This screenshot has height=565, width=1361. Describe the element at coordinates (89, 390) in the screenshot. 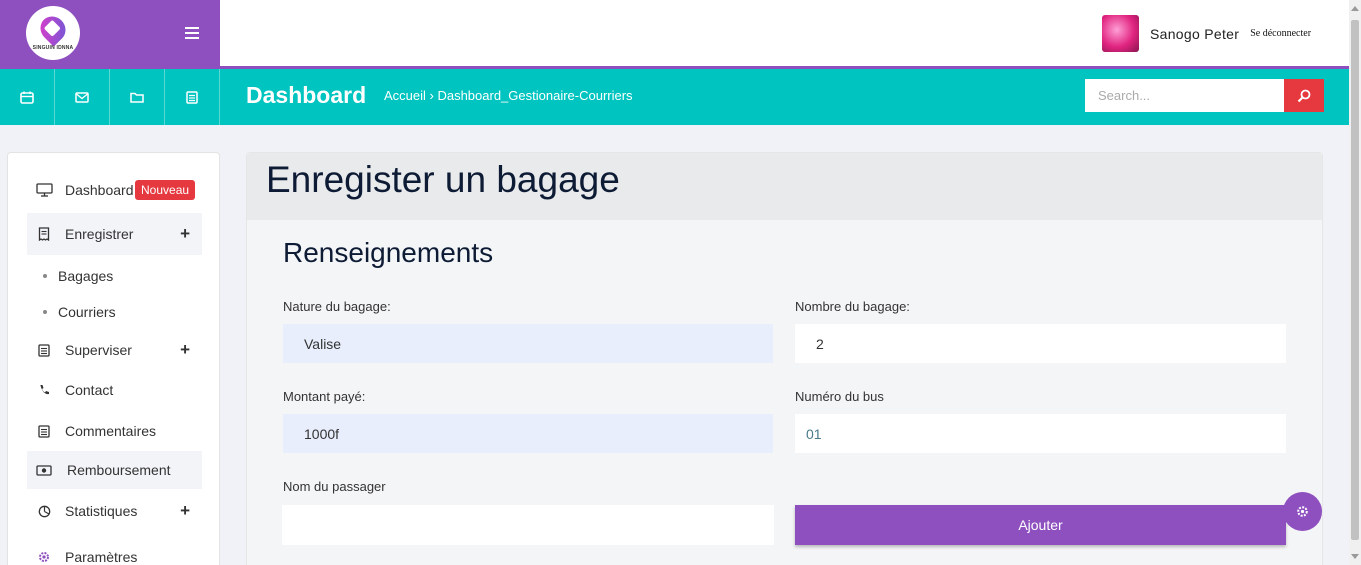

I see `sidebar-item-label: Contact` at that location.